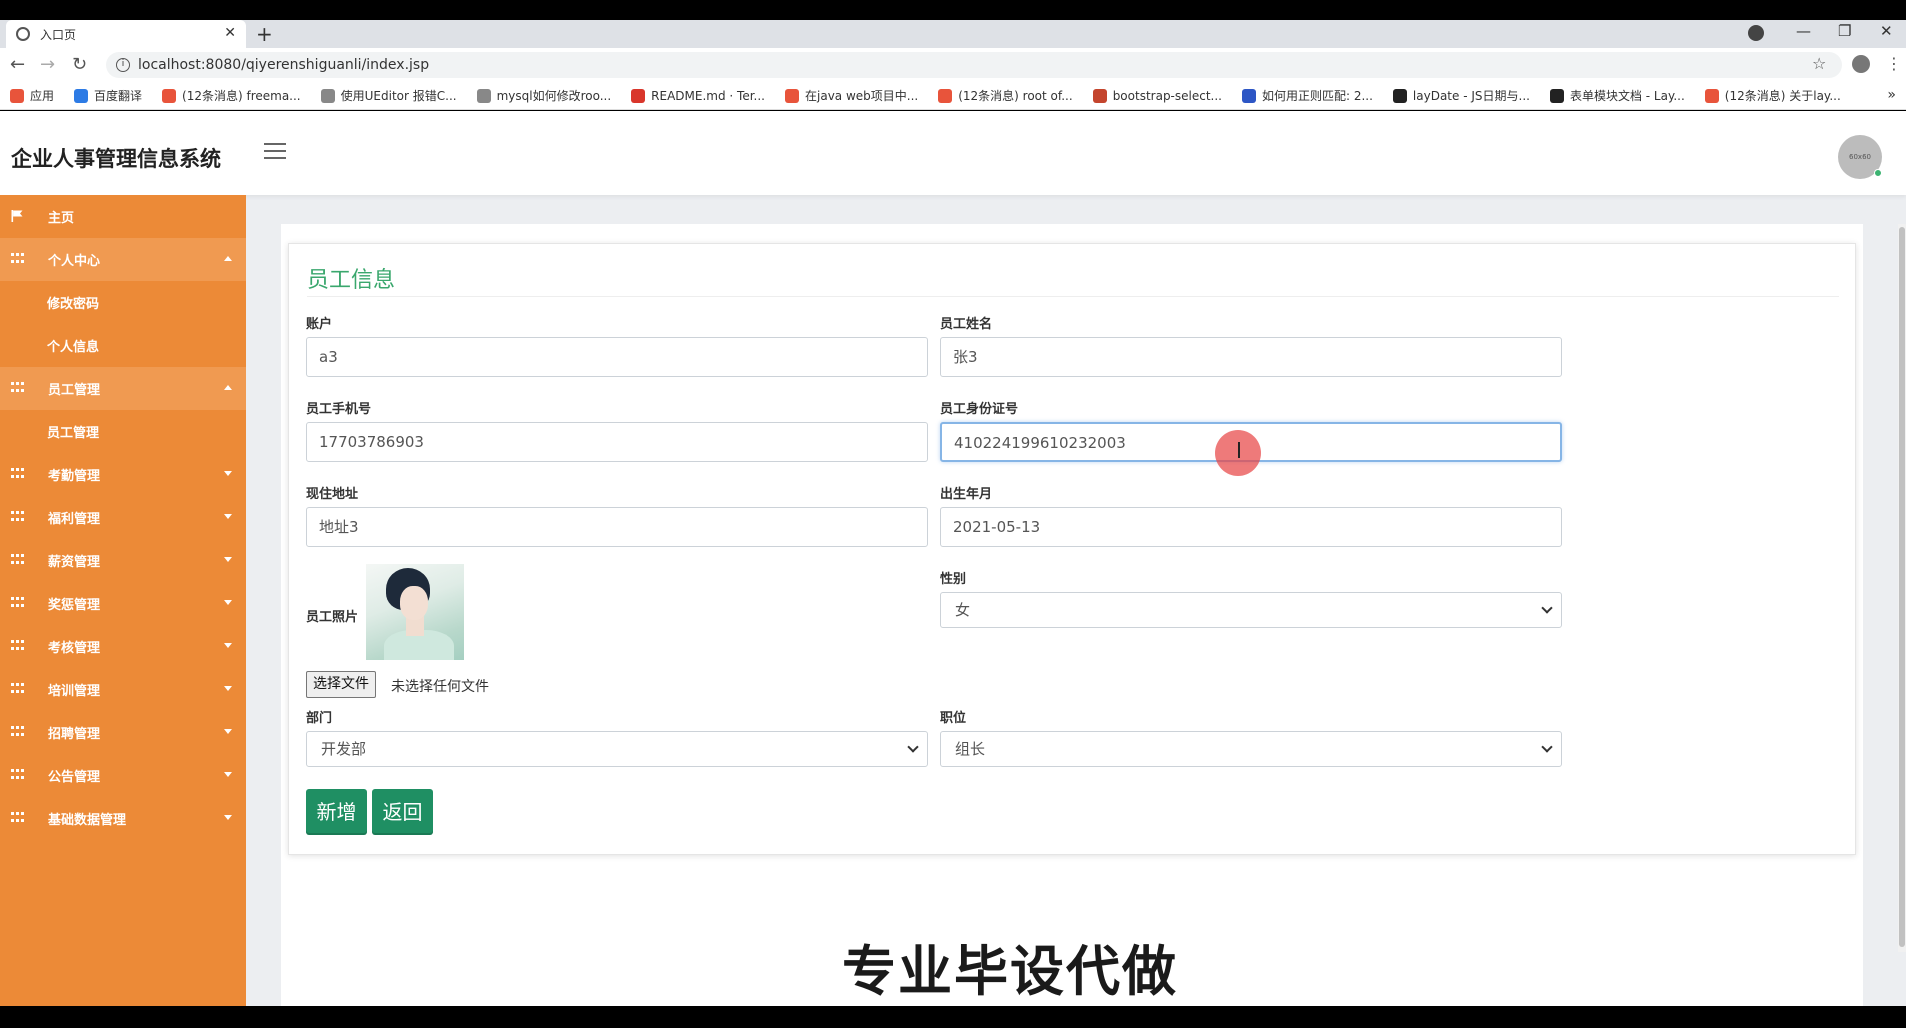 The width and height of the screenshot is (1906, 1028). I want to click on bookmark-label: 百度翻译, so click(118, 96).